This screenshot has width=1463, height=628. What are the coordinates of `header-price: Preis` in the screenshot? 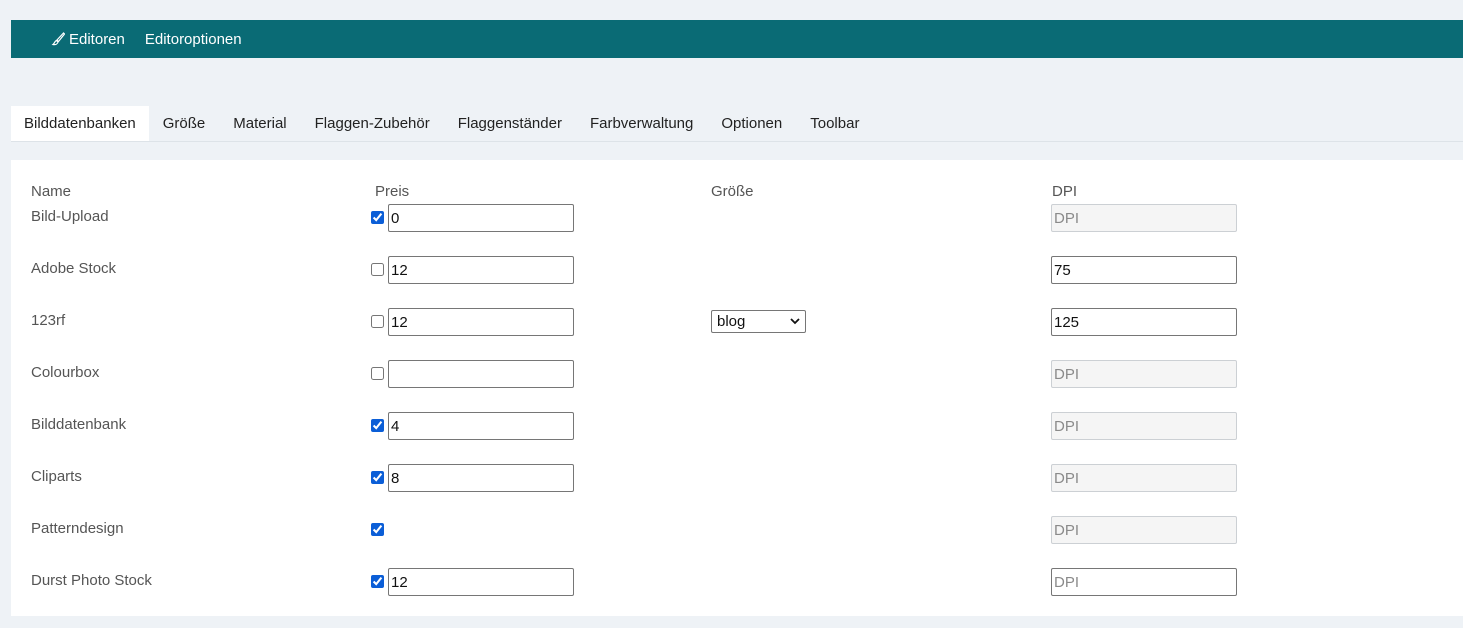 It's located at (392, 191).